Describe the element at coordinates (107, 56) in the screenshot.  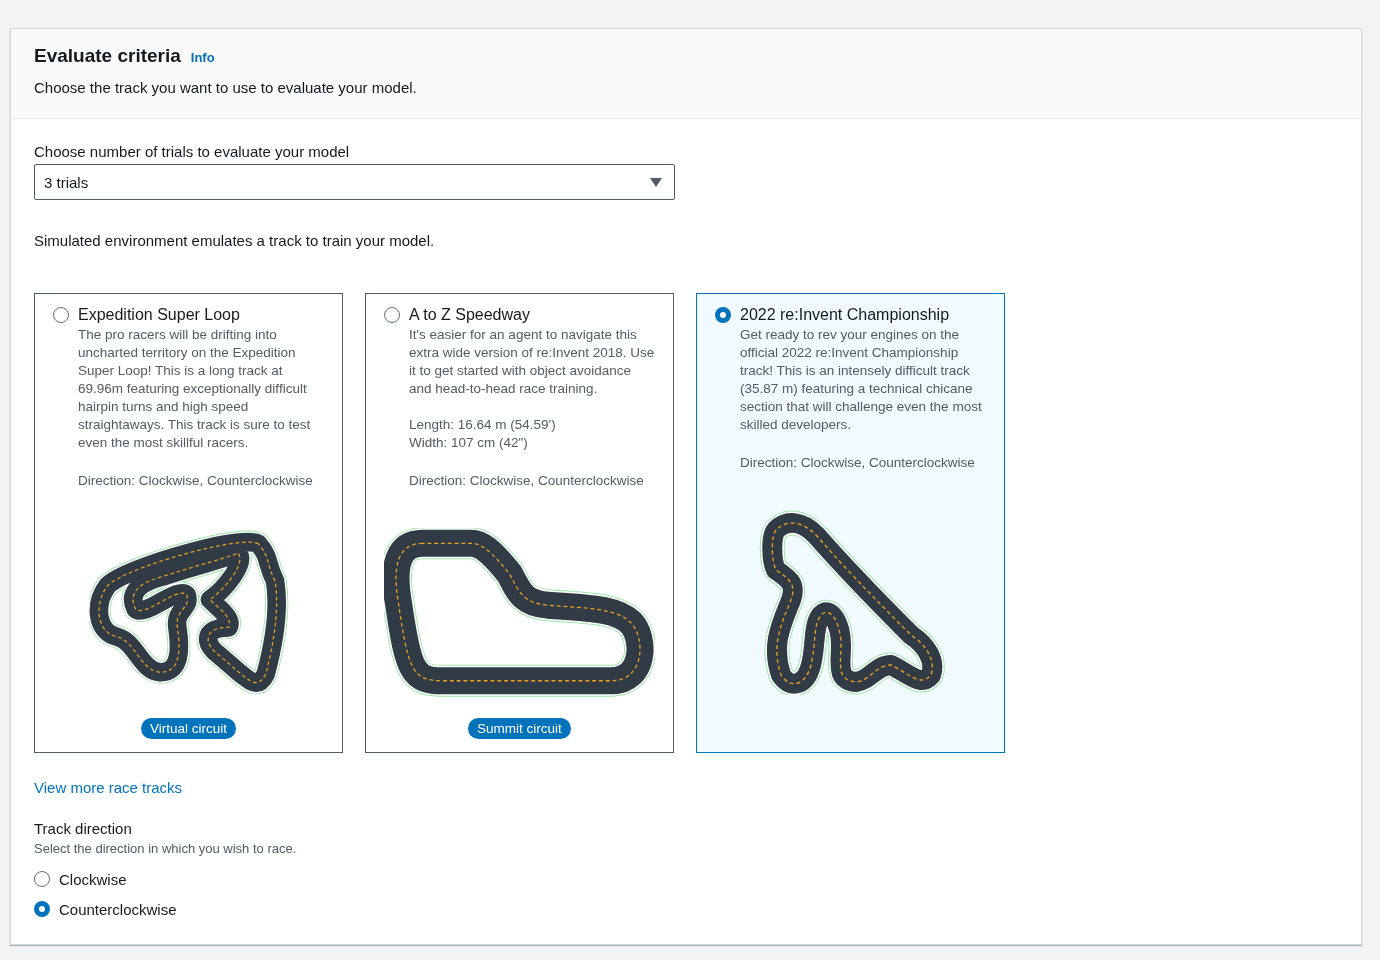
I see `section-title: Evaluate criteria` at that location.